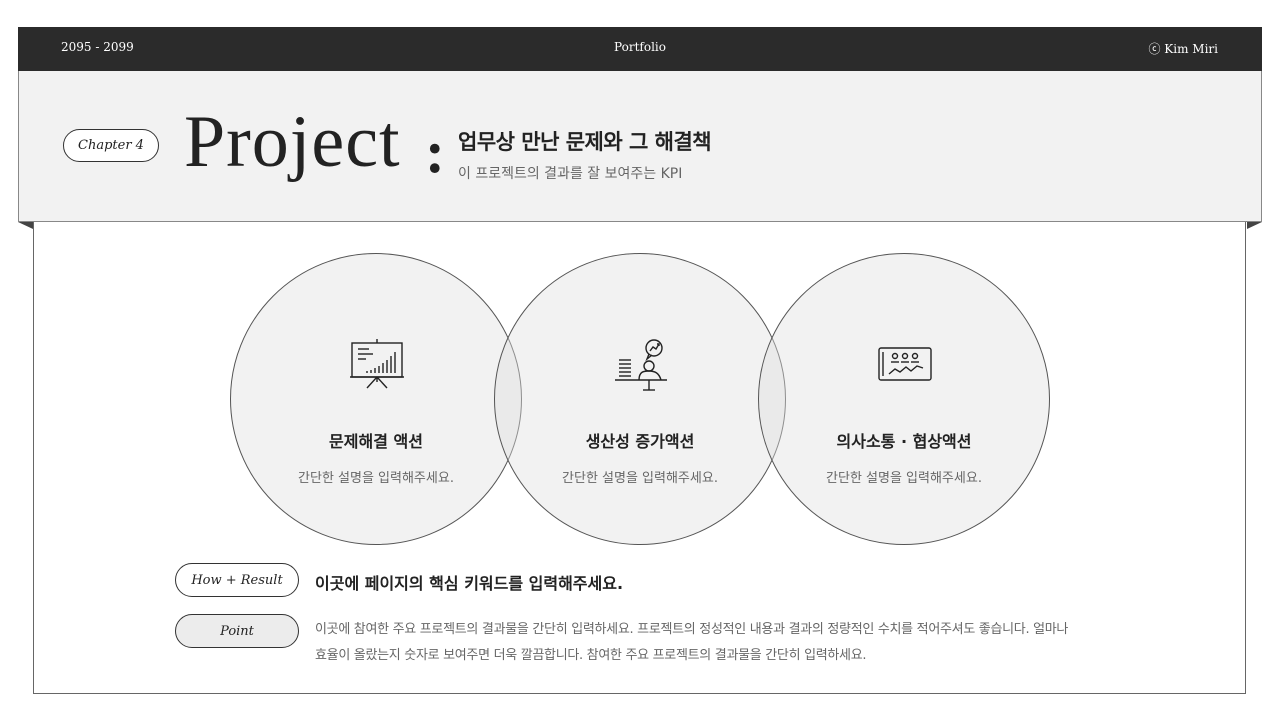 The image size is (1280, 720). I want to click on action-circle-productivity: 생산성 증가액션 간단한 설명을 입력해주세요., so click(640, 399).